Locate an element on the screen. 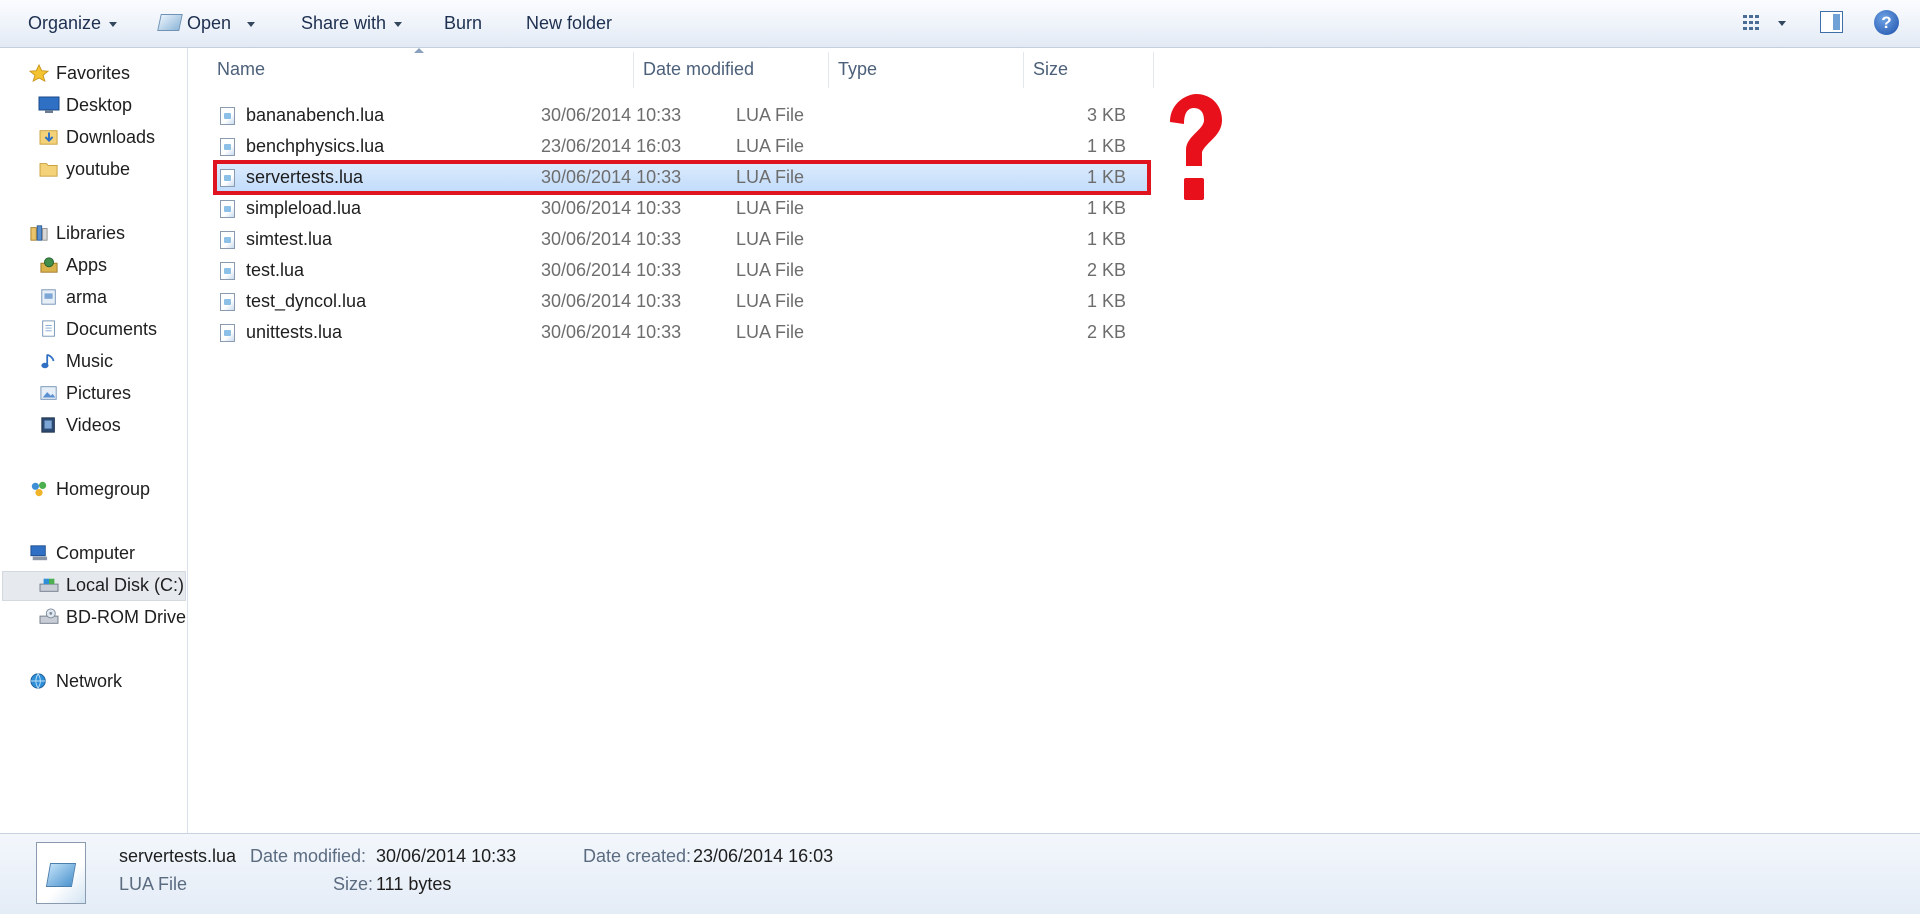  share-with-dropdown-icon is located at coordinates (398, 24).